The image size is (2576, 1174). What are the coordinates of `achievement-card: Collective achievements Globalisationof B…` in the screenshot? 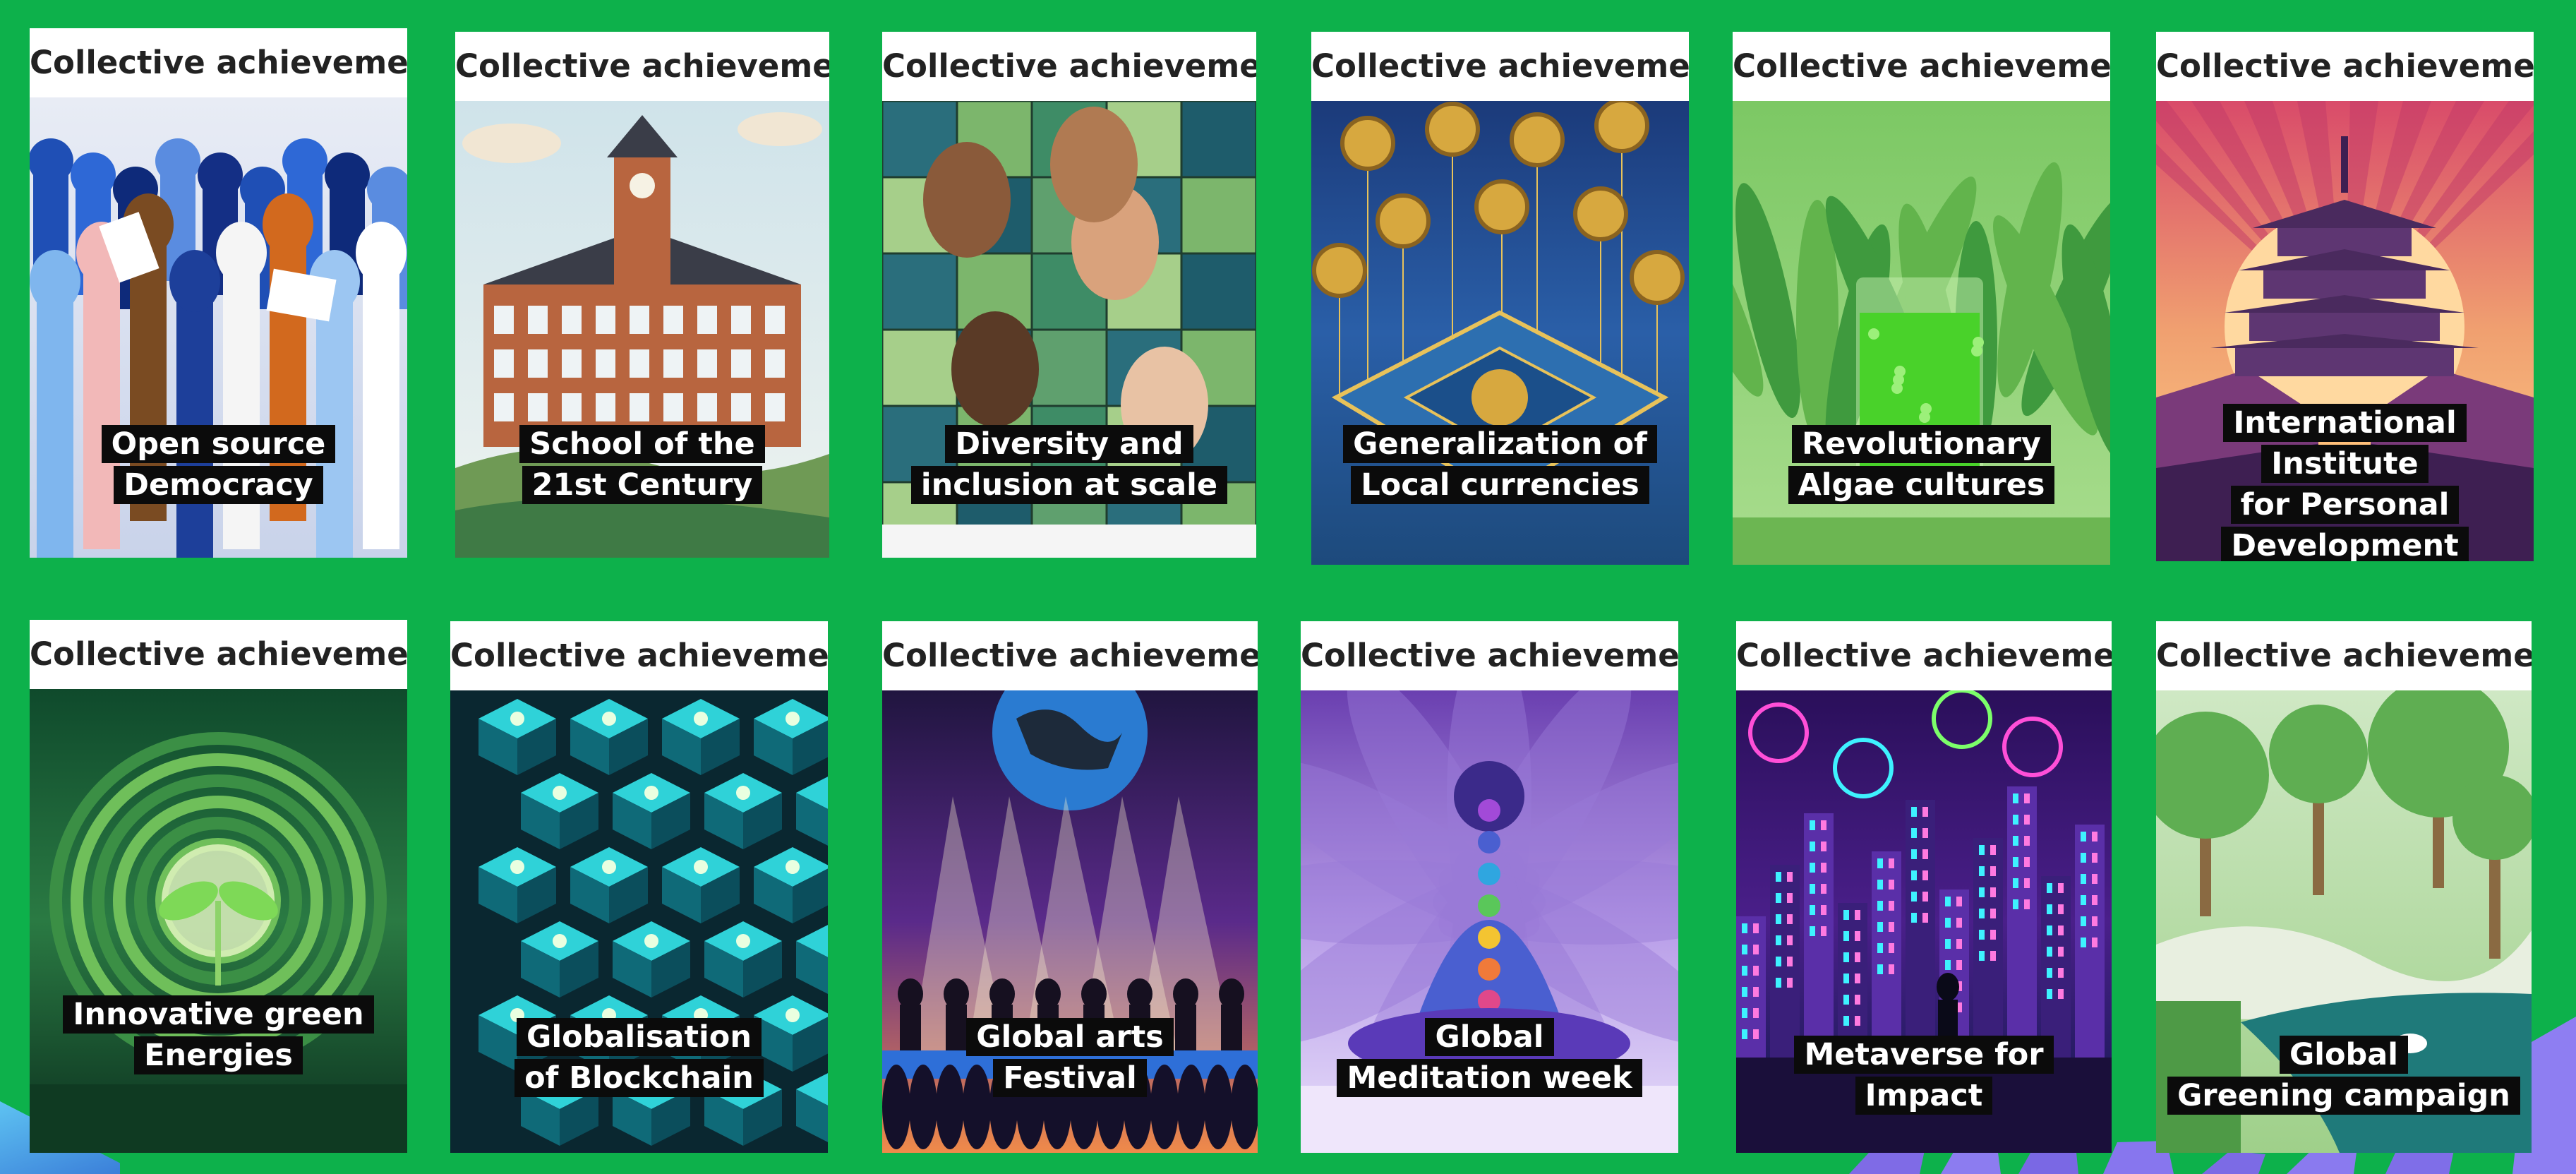 It's located at (639, 887).